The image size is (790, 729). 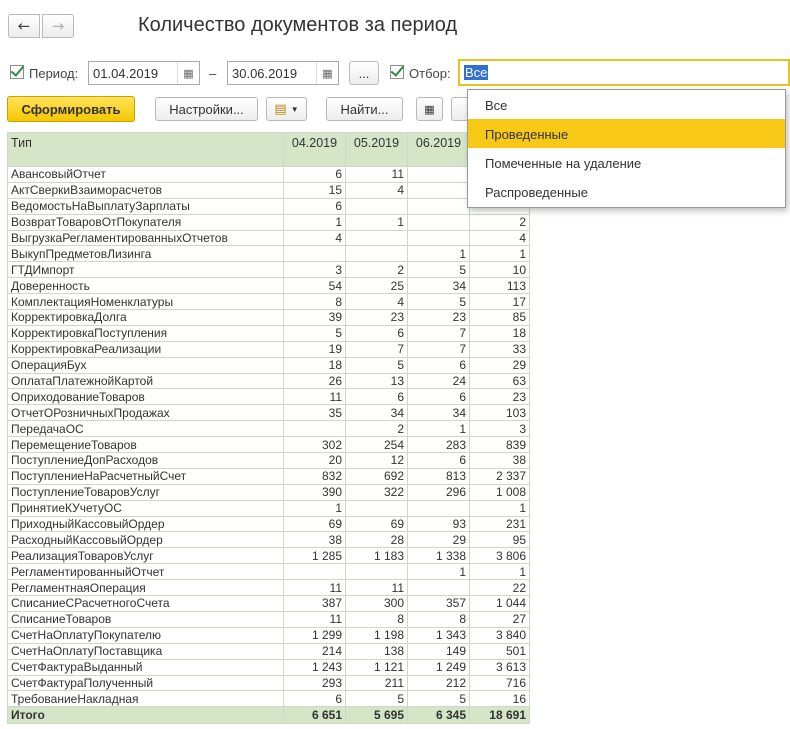 What do you see at coordinates (268, 206) in the screenshot?
I see `table-row: ВедомостьНаВыплатуЗарплаты 6` at bounding box center [268, 206].